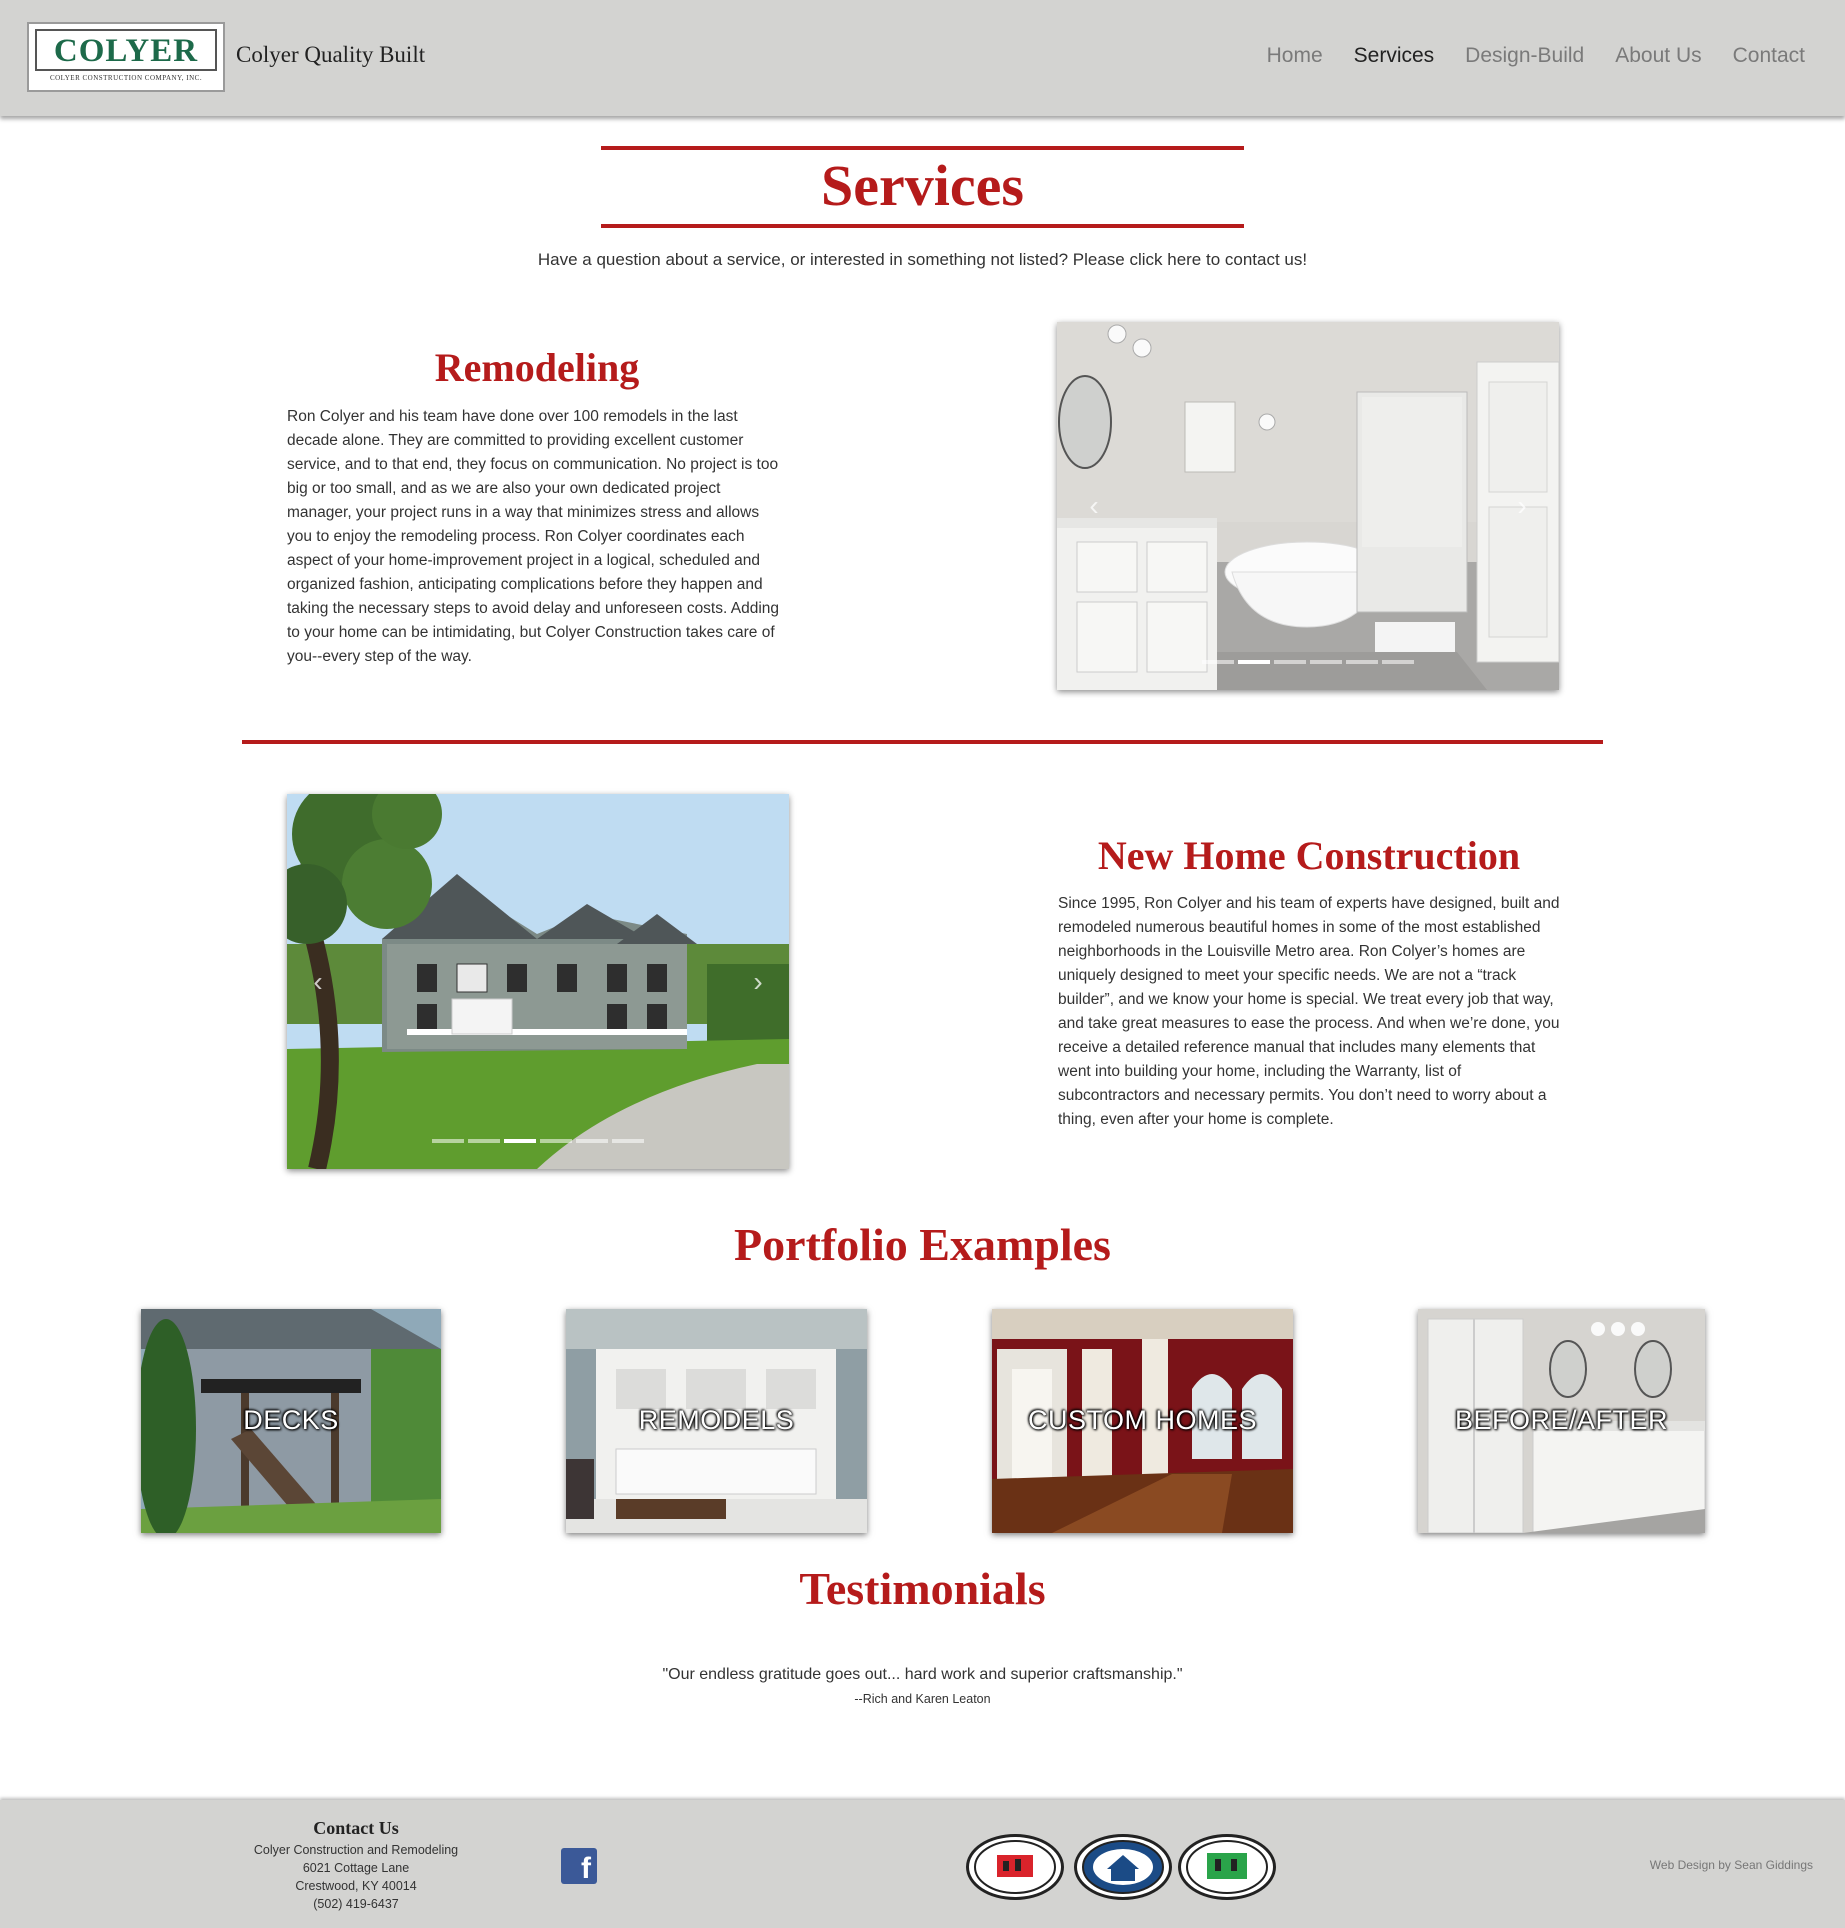 This screenshot has height=1928, width=1845. Describe the element at coordinates (1295, 56) in the screenshot. I see `nav-home: Home` at that location.